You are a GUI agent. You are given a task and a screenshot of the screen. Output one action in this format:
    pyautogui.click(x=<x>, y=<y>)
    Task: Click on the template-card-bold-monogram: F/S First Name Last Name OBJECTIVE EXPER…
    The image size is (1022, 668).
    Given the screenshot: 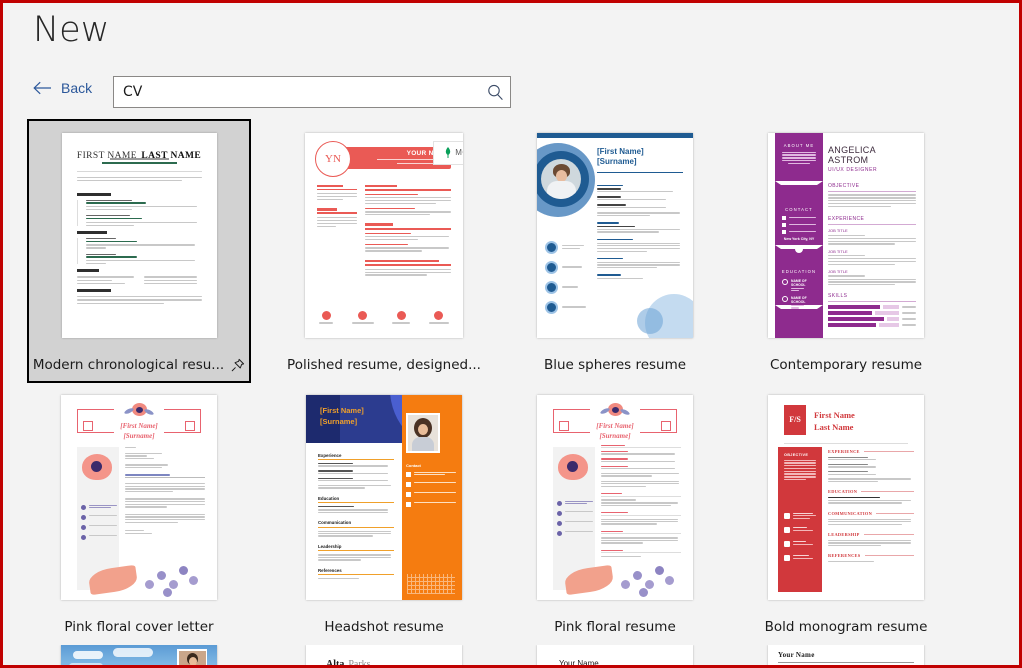 What is the action you would take?
    pyautogui.click(x=846, y=513)
    